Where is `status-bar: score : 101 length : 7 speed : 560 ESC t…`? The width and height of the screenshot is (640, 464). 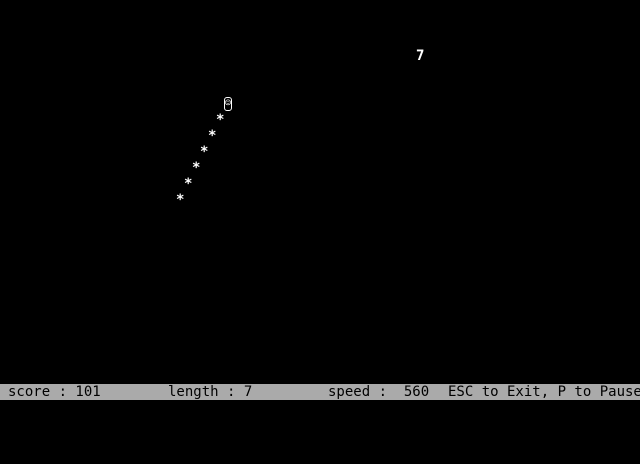 status-bar: score : 101 length : 7 speed : 560 ESC t… is located at coordinates (320, 392).